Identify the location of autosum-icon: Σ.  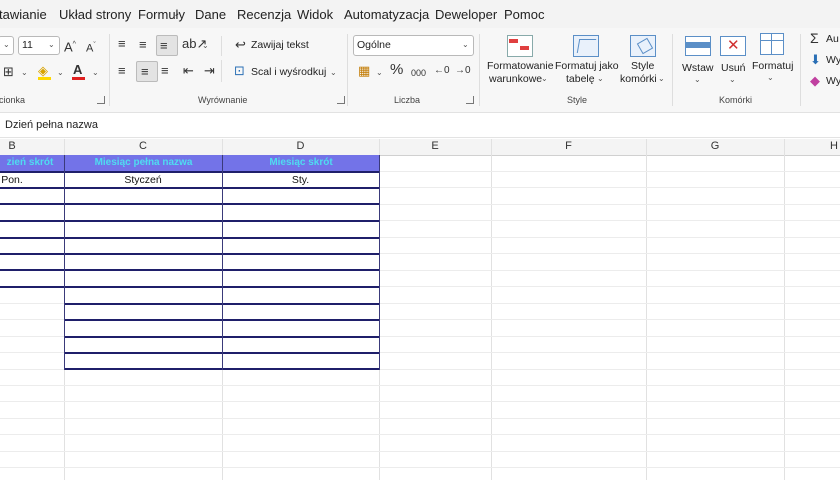
(814, 38).